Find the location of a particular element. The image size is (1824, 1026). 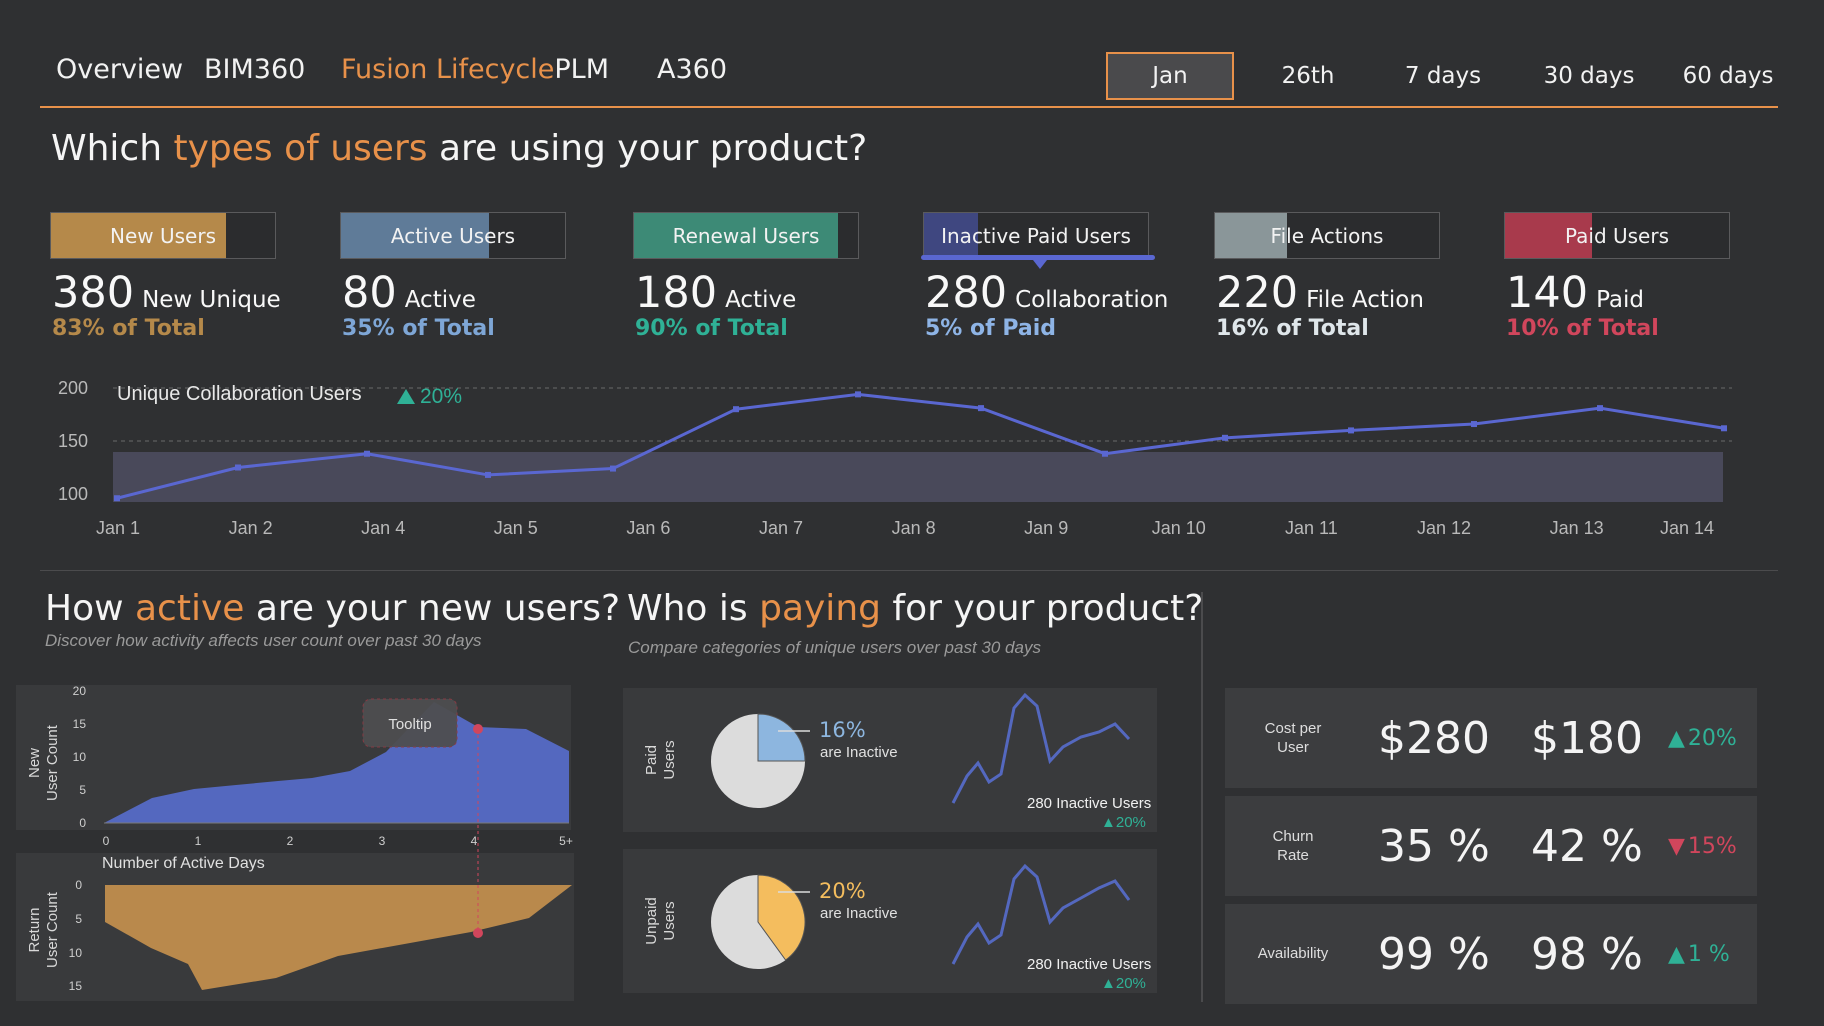

user-card-bar: File Actions is located at coordinates (1327, 235).